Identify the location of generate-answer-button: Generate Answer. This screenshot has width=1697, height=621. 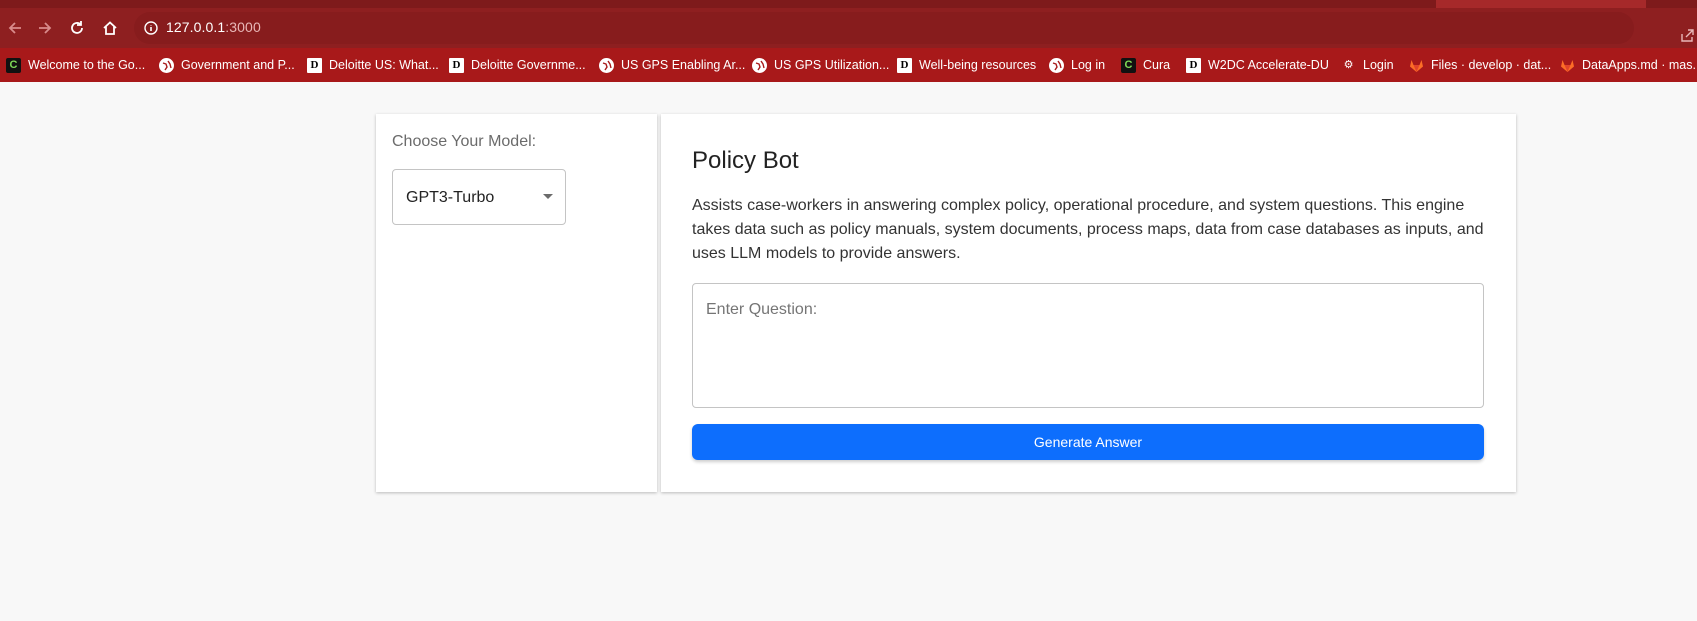
(1088, 442).